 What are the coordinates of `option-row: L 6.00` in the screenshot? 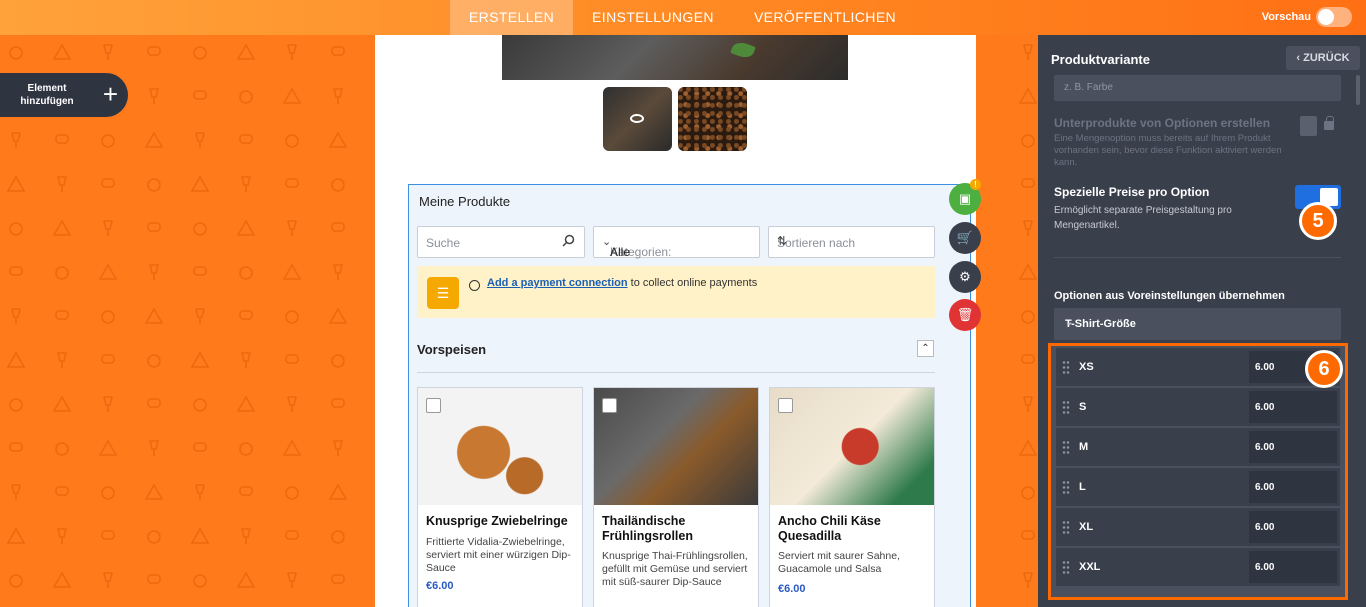 It's located at (1198, 487).